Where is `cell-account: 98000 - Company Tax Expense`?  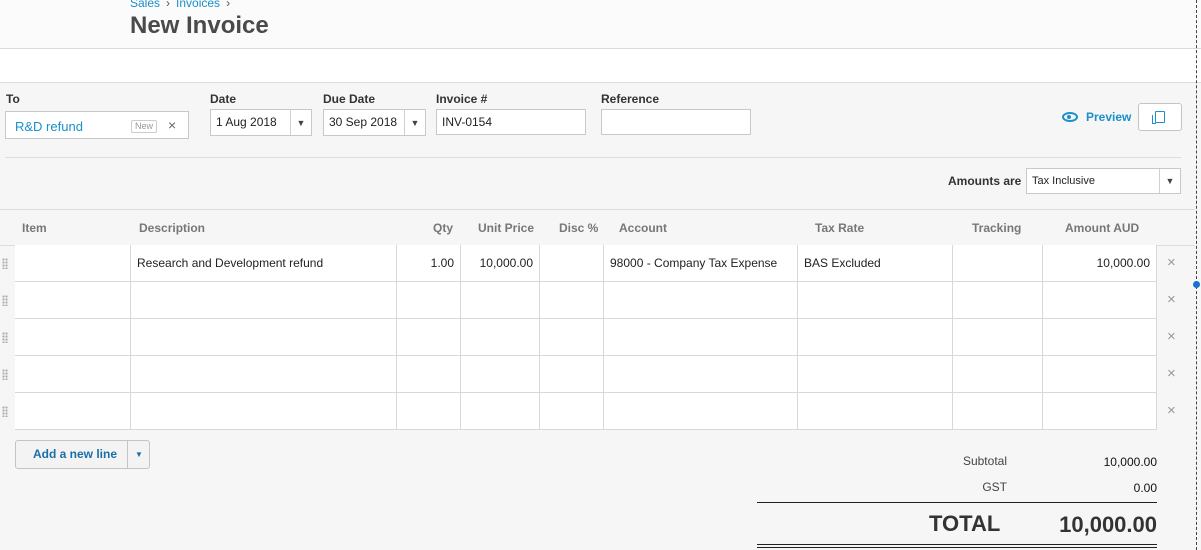 cell-account: 98000 - Company Tax Expense is located at coordinates (701, 263).